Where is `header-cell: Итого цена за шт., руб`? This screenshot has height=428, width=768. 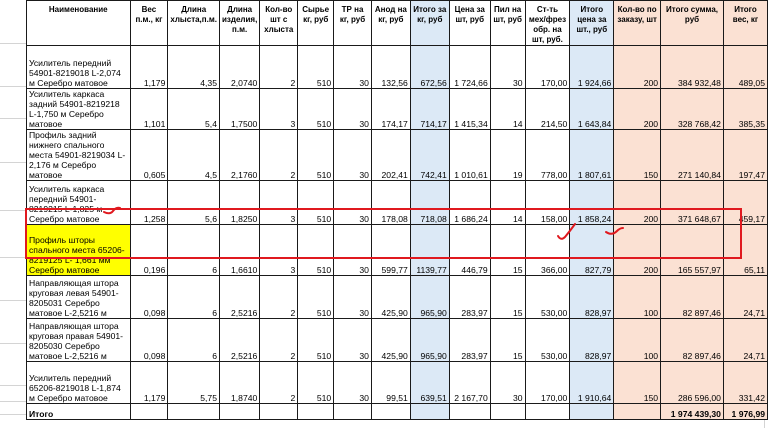
header-cell: Итого цена за шт., руб is located at coordinates (592, 23).